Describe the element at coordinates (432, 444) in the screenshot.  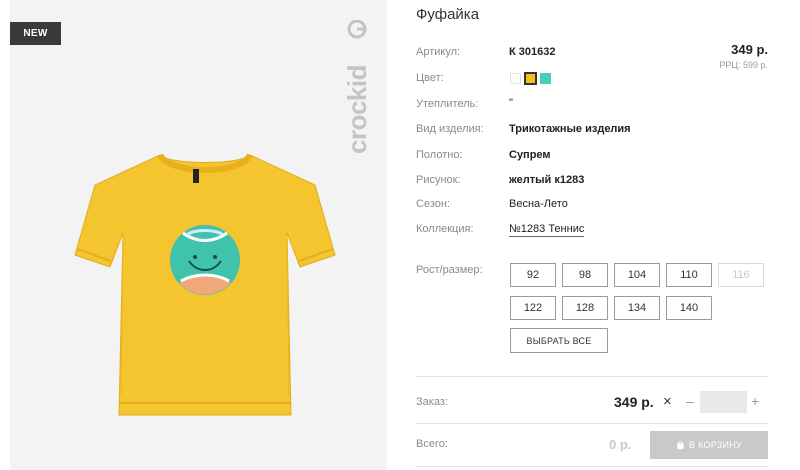
I see `total-label: Всего:` at that location.